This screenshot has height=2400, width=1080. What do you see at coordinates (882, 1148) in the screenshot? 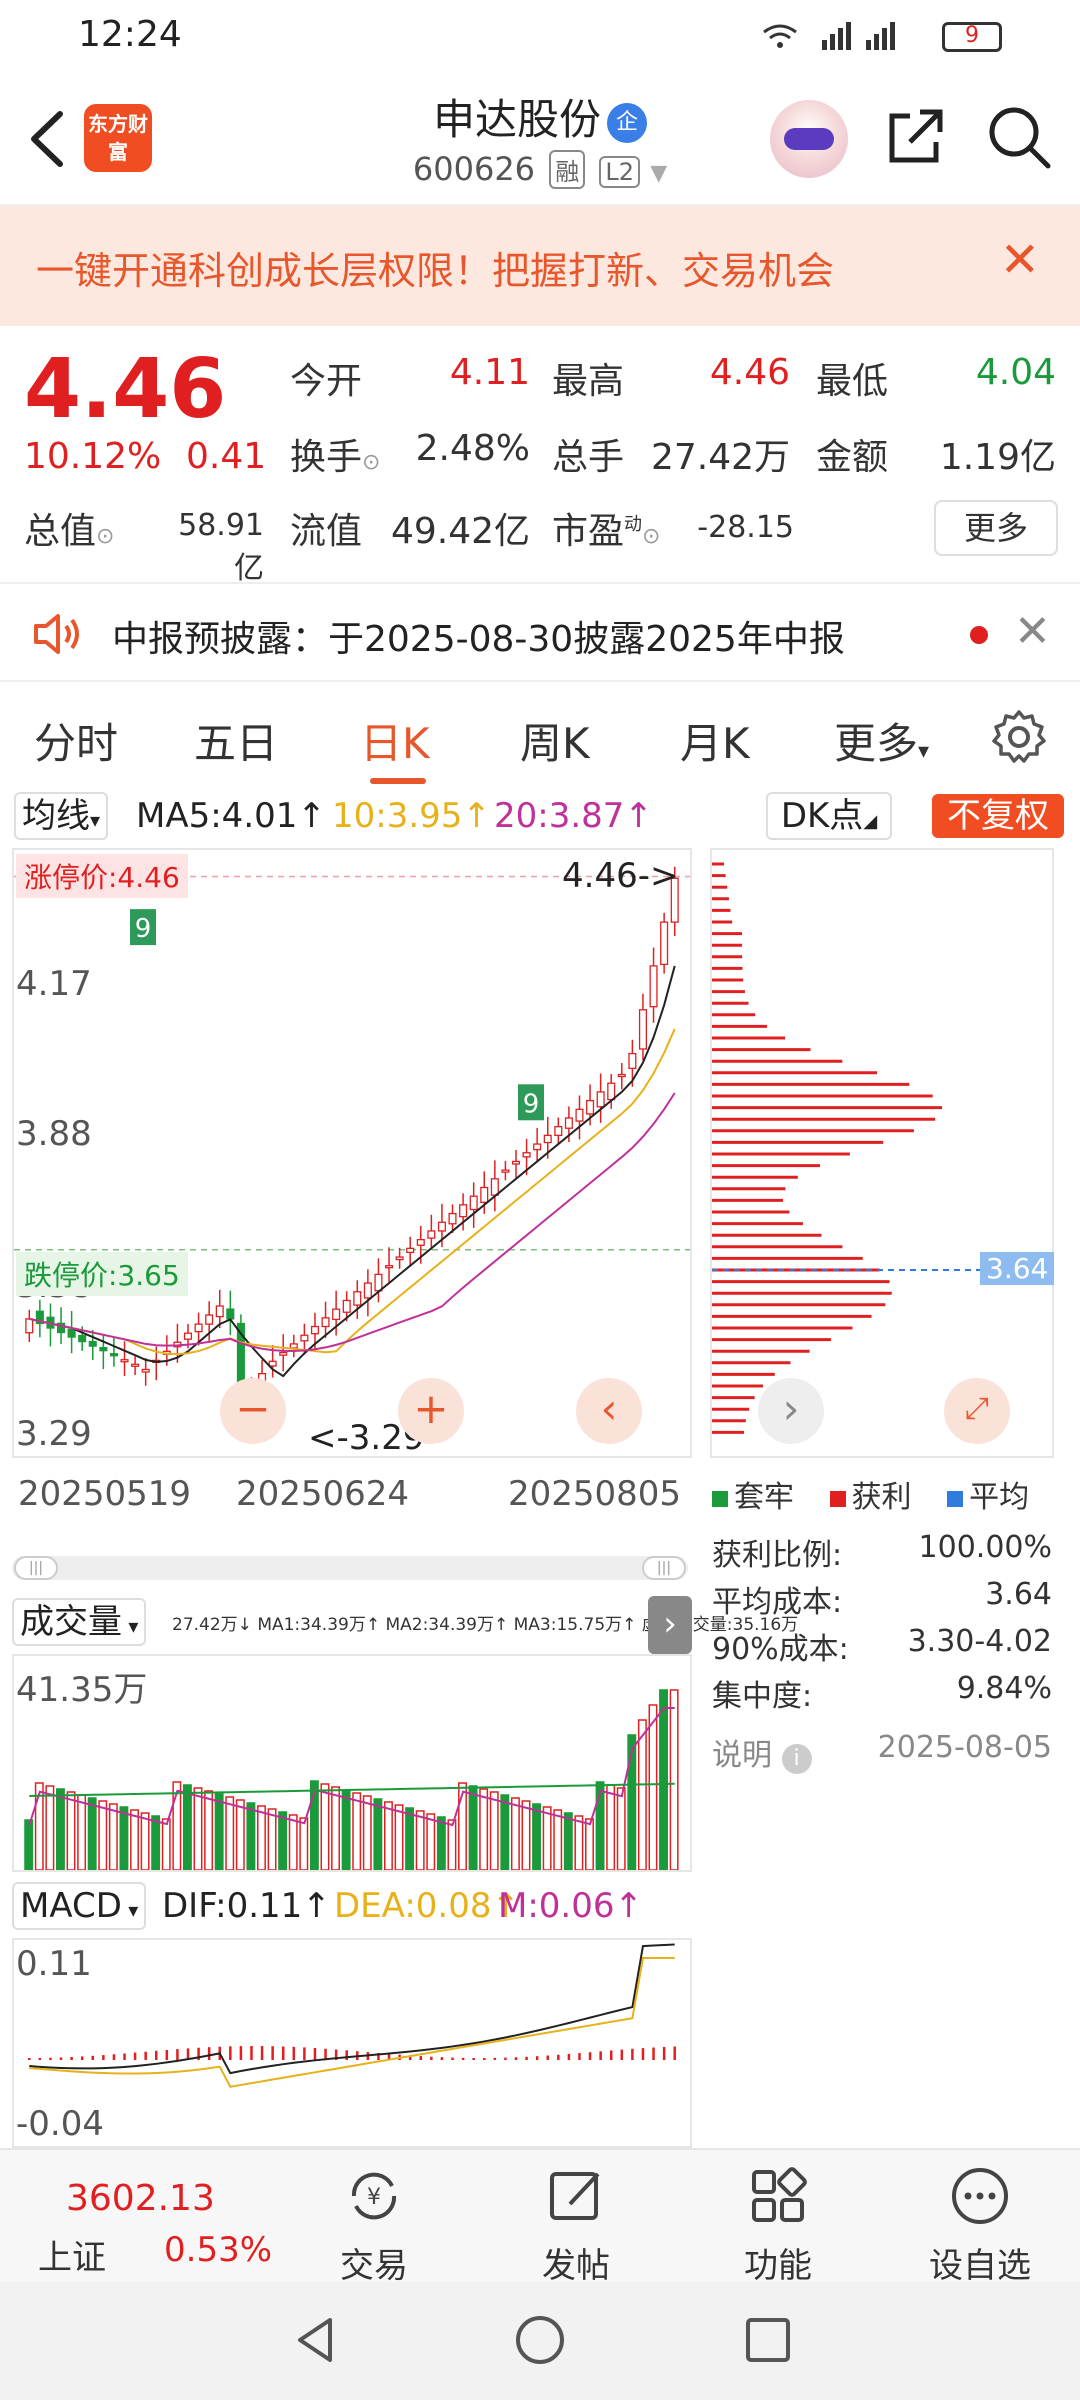
I see `chip-canvas` at bounding box center [882, 1148].